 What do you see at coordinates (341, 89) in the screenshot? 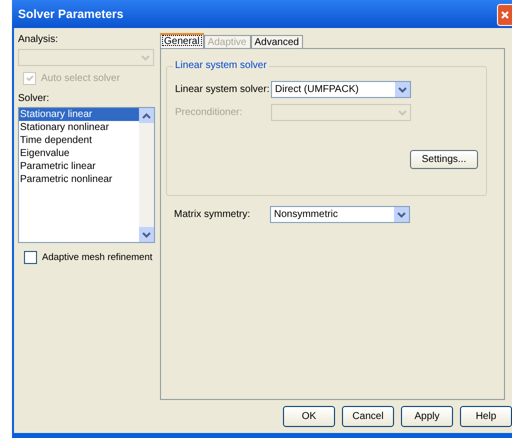
I see `dropdown: Direct (UMFPACK)` at bounding box center [341, 89].